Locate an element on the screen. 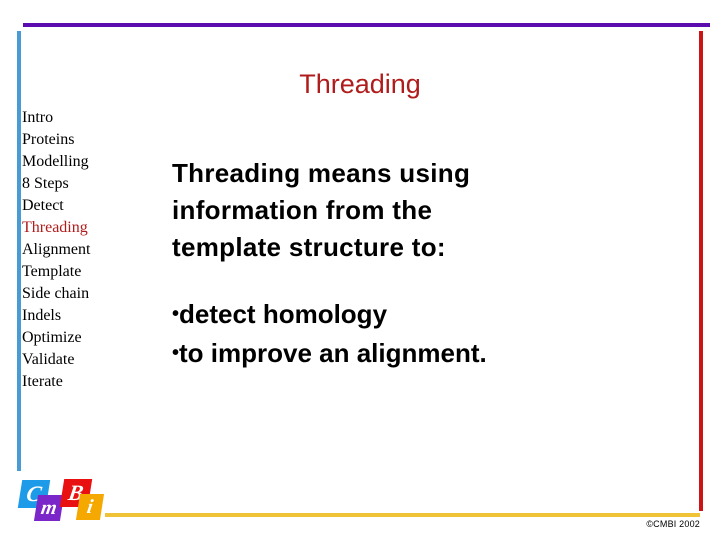 The width and height of the screenshot is (720, 540). sidebar-item-threading: Threading is located at coordinates (77, 228).